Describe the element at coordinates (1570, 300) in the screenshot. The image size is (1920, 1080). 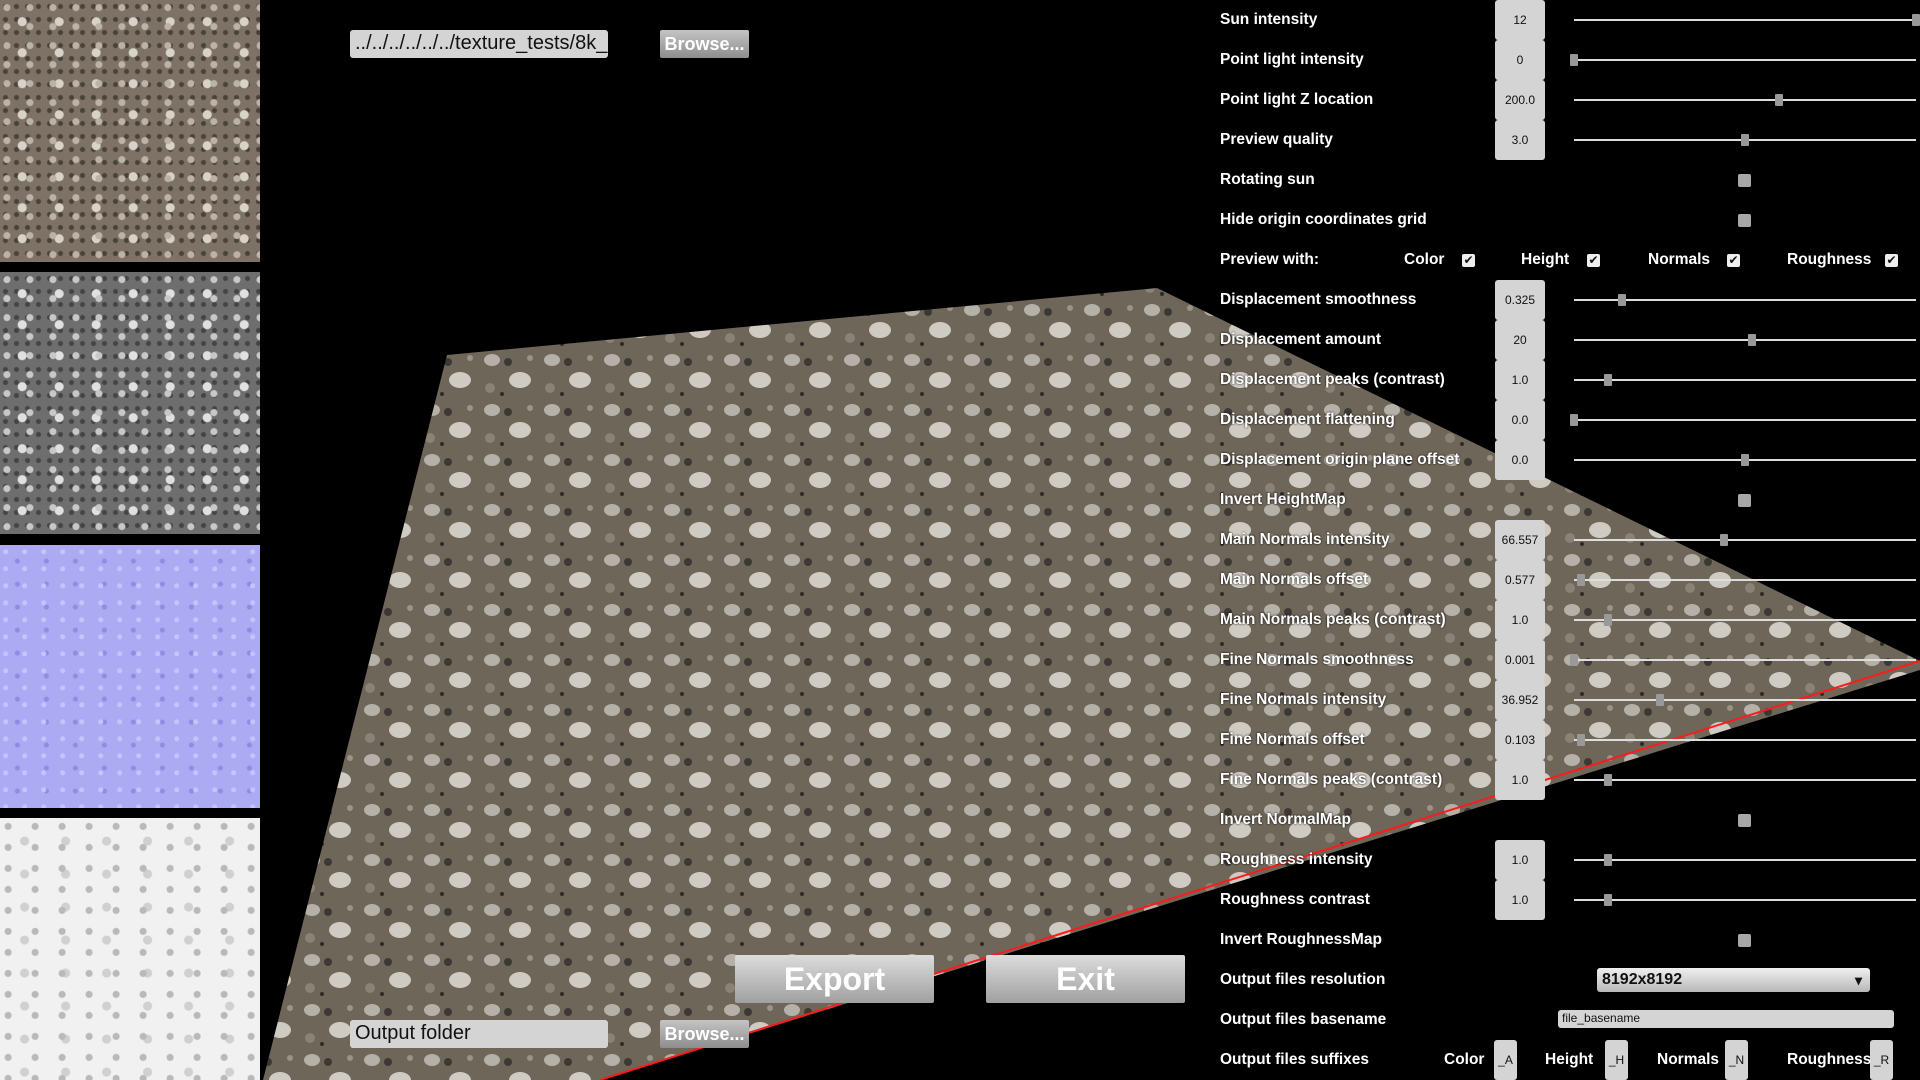
I see `setting-row-displacement-smoothness: Displacement smoothness 0.325` at that location.